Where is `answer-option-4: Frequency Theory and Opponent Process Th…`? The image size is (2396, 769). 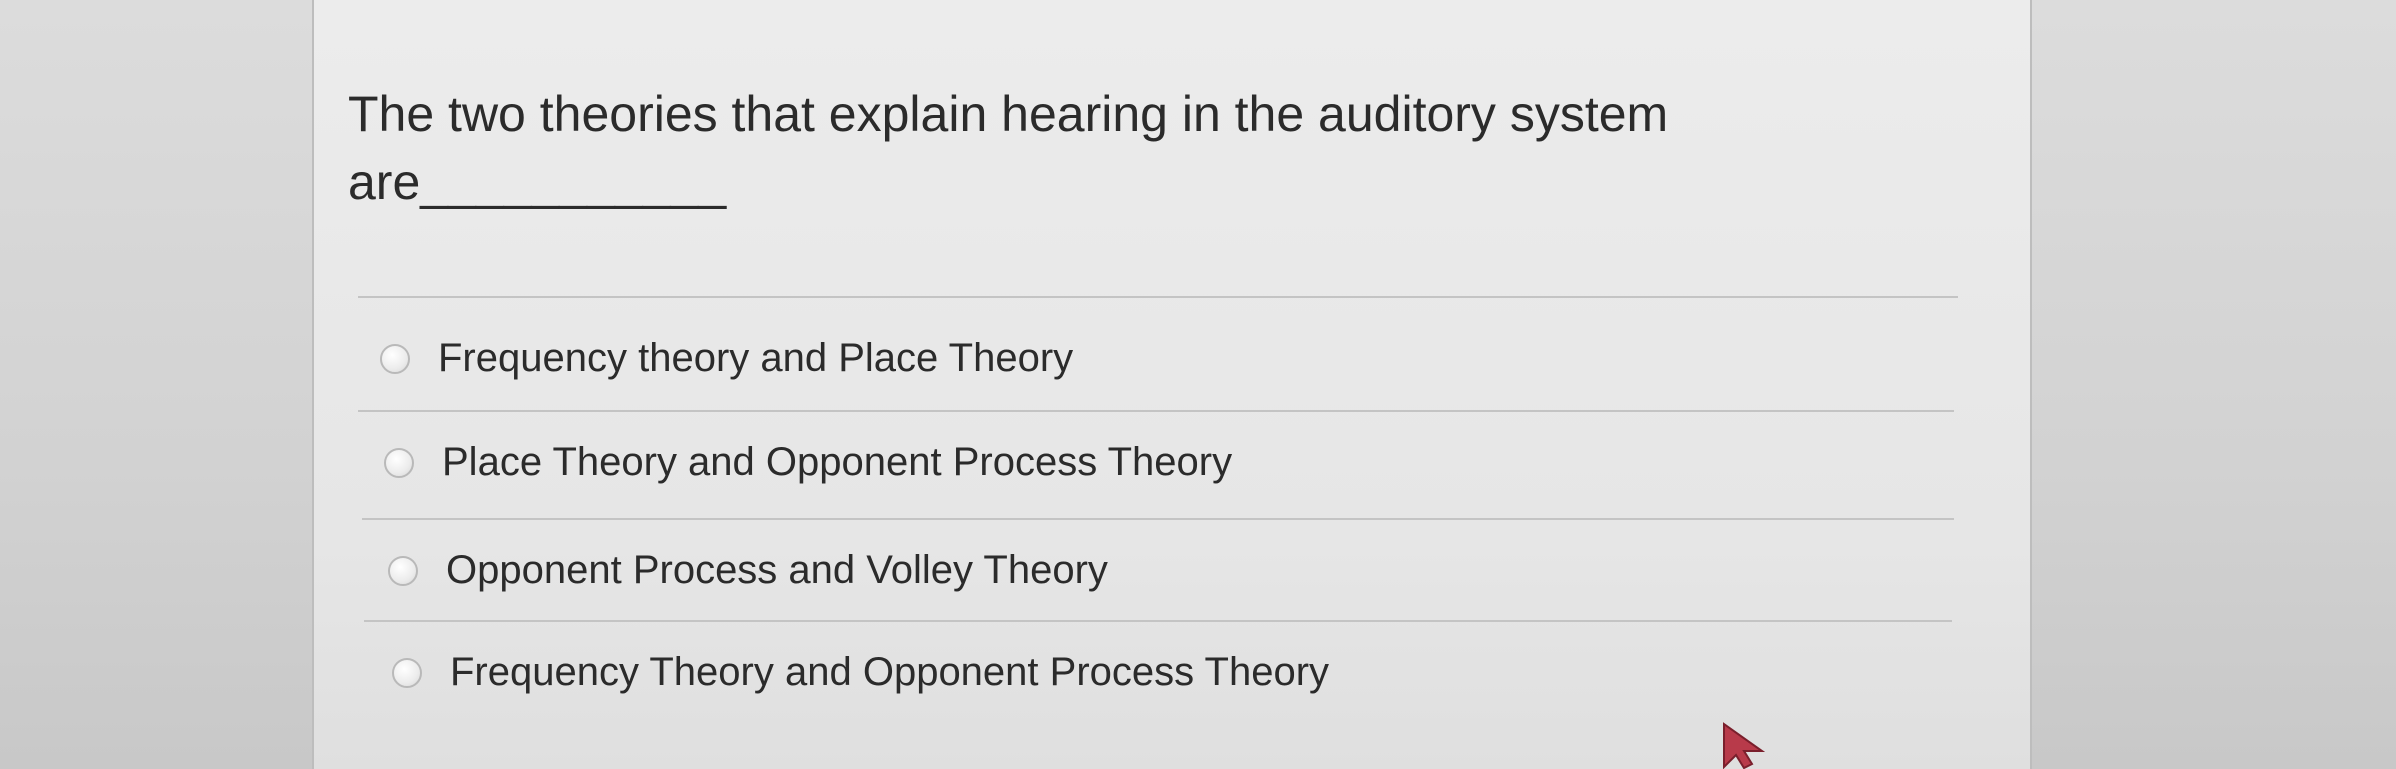 answer-option-4: Frequency Theory and Opponent Process Th… is located at coordinates (860, 672).